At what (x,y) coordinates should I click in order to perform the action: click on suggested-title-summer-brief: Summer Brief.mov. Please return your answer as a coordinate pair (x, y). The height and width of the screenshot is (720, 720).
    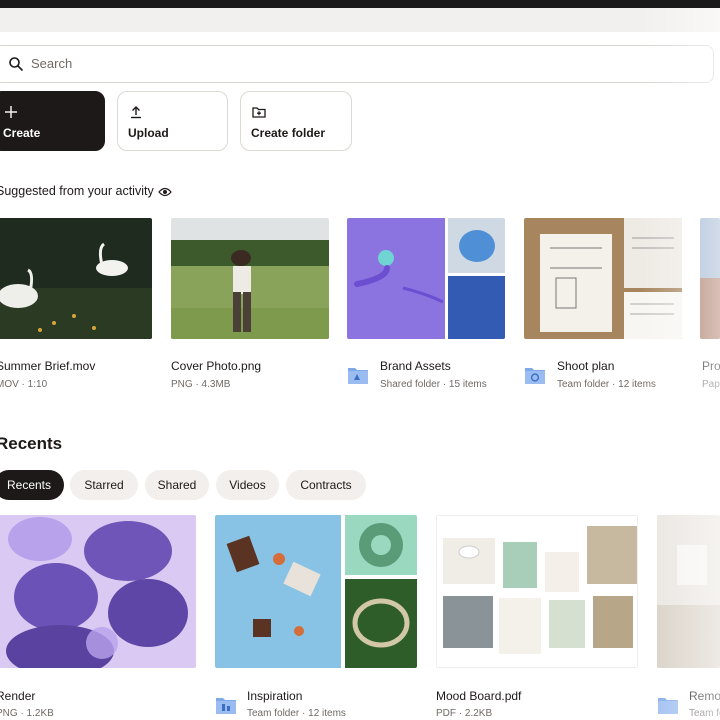
    Looking at the image, I should click on (48, 366).